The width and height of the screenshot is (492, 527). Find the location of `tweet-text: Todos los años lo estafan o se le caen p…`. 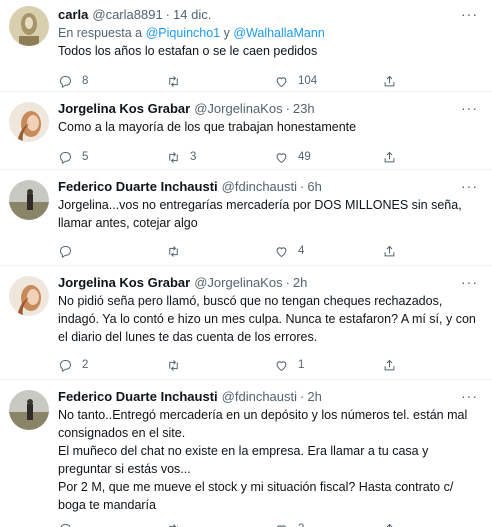

tweet-text: Todos los años lo estafan o se le caen p… is located at coordinates (188, 51).